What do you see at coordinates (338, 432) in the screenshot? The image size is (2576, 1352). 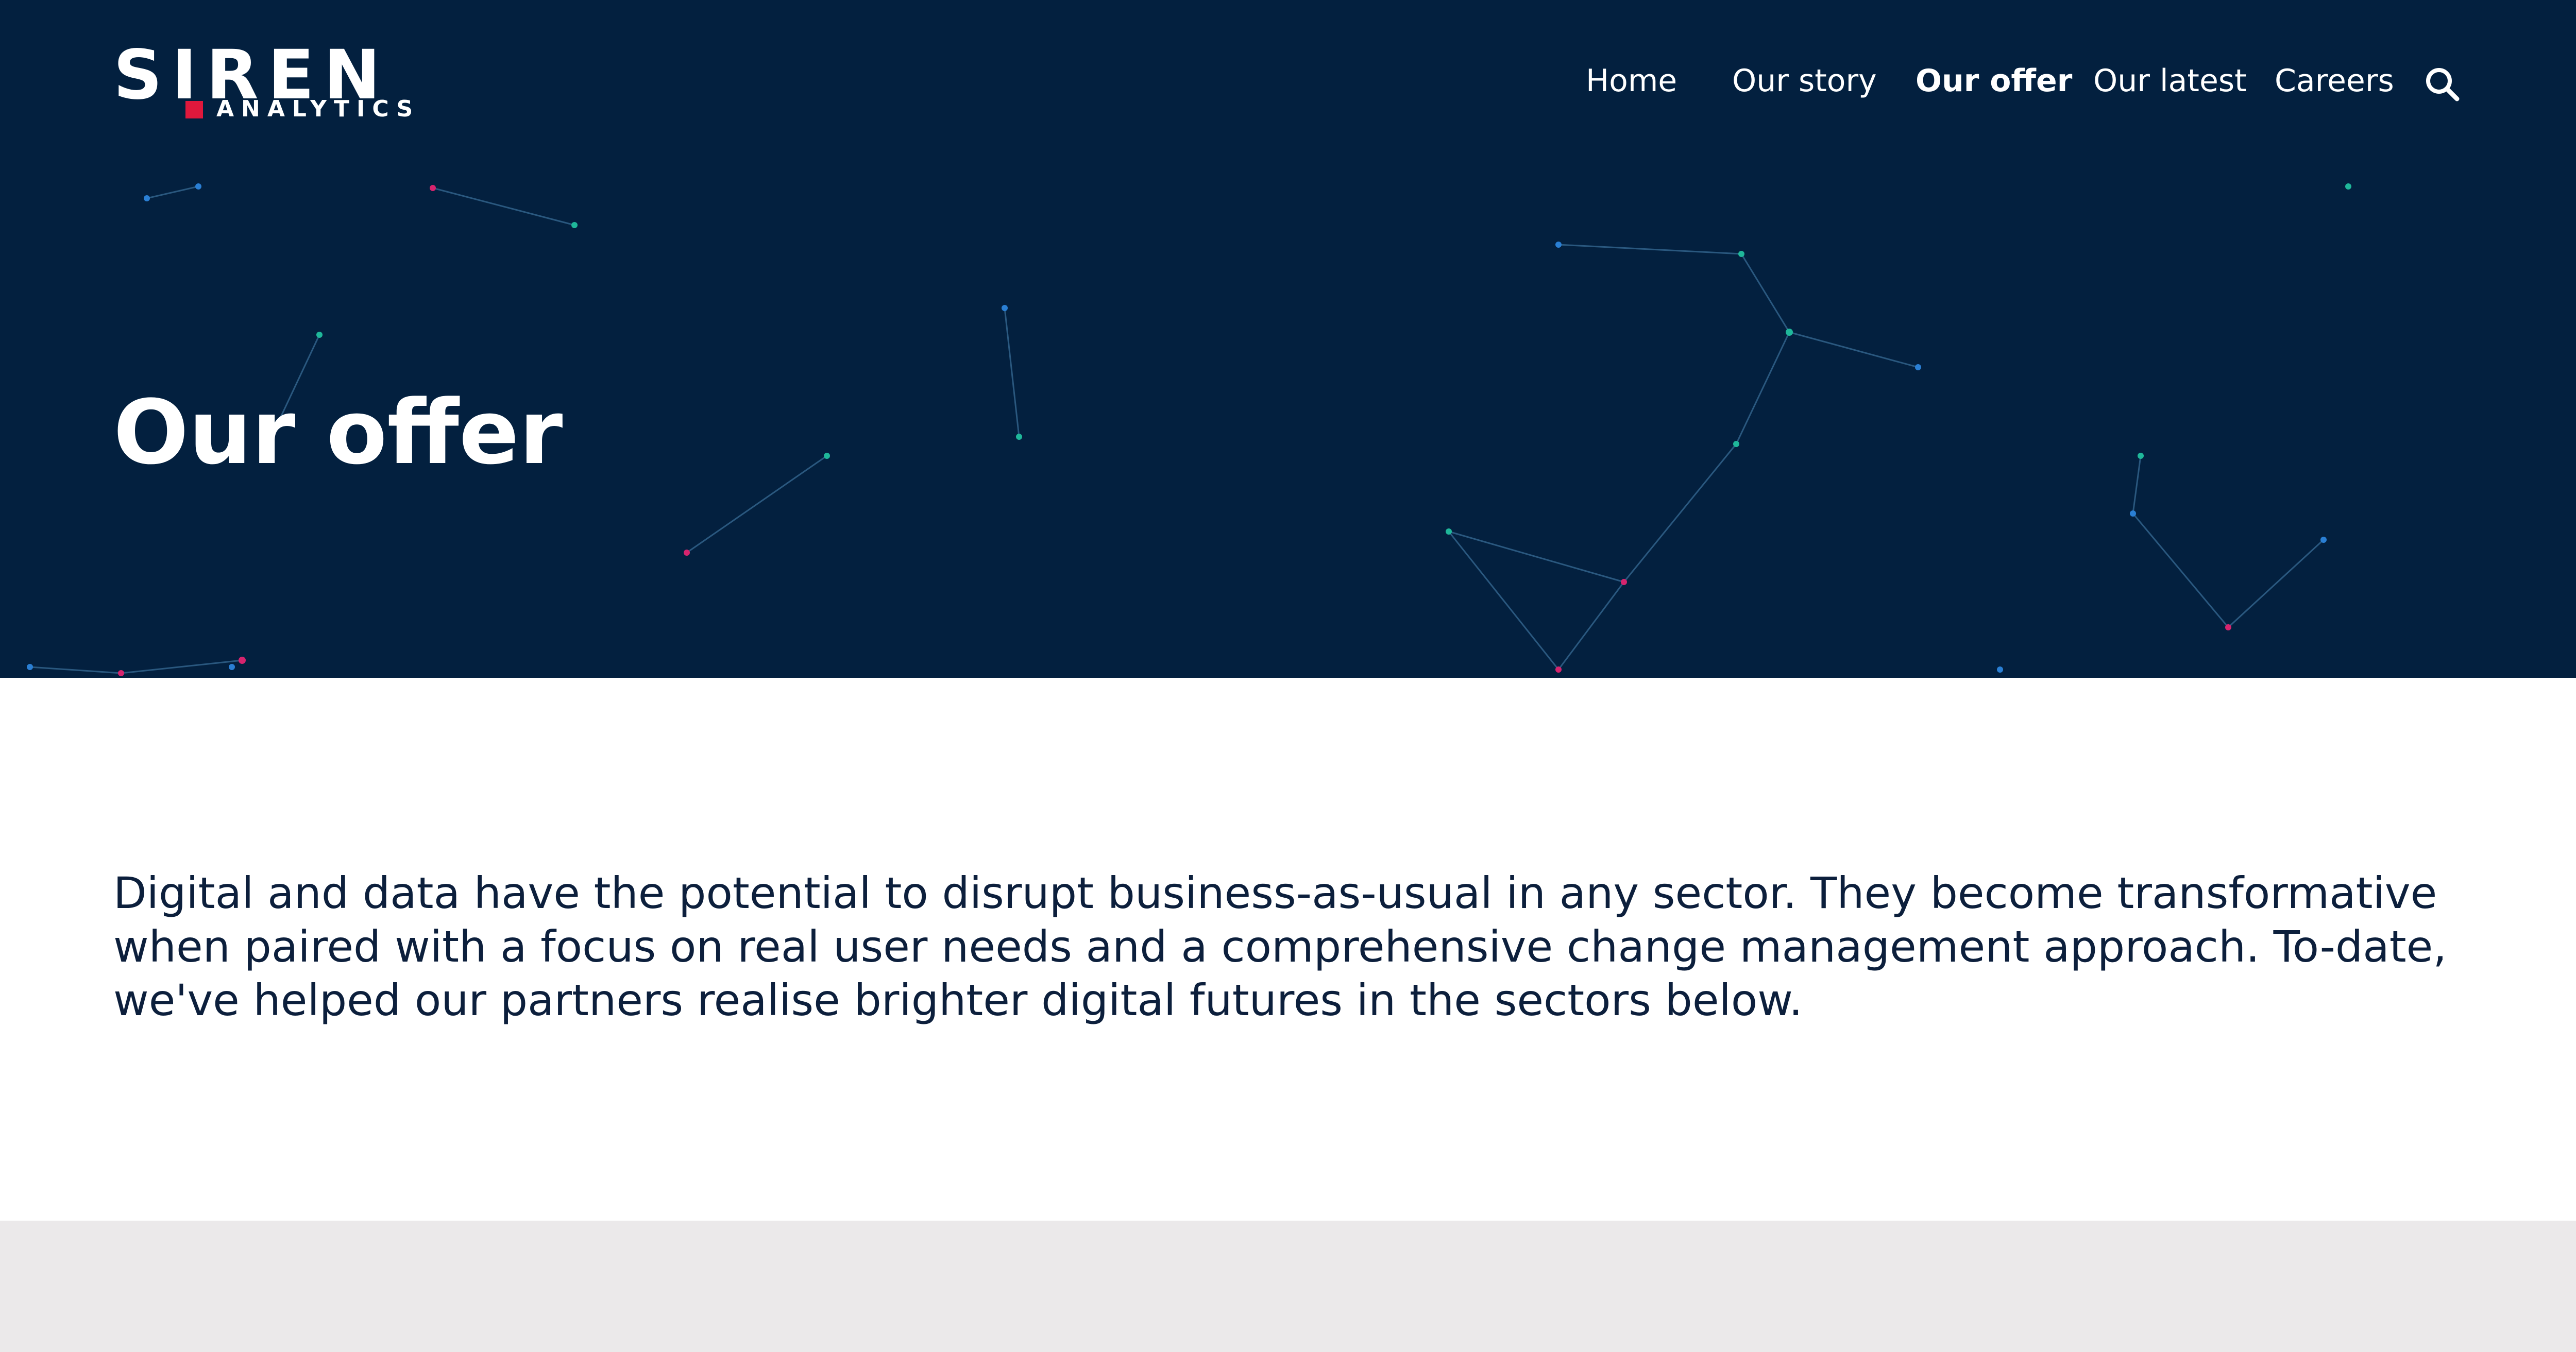 I see `page-title: Our offer` at bounding box center [338, 432].